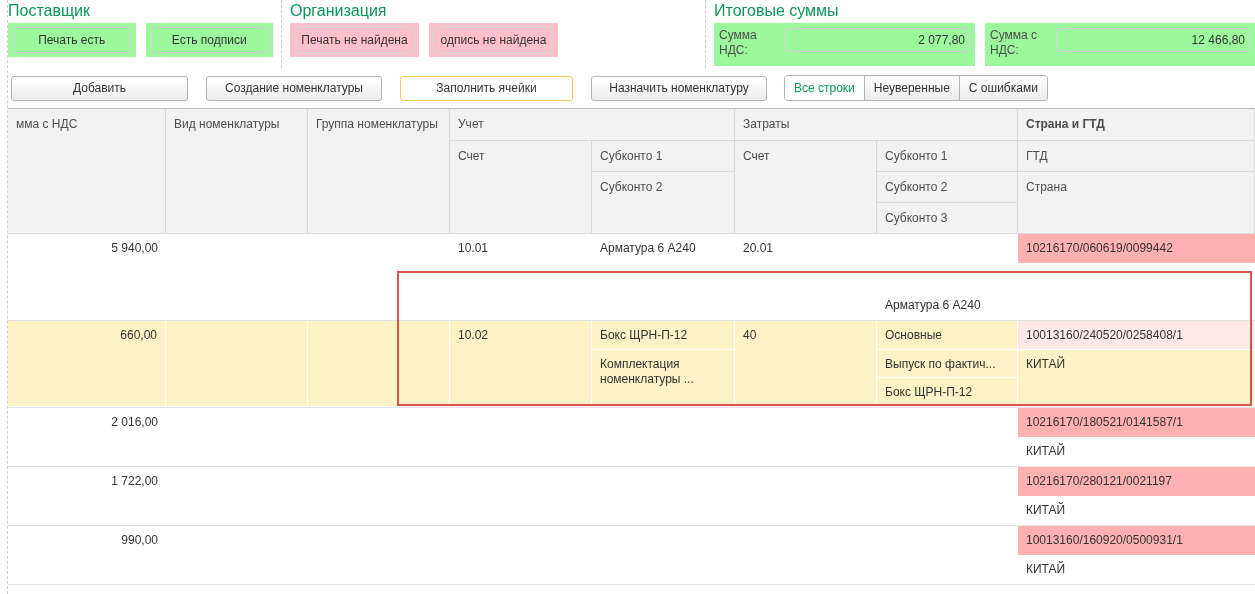 The height and width of the screenshot is (594, 1255). Describe the element at coordinates (72, 40) in the screenshot. I see `status-badge: Печать есть` at that location.